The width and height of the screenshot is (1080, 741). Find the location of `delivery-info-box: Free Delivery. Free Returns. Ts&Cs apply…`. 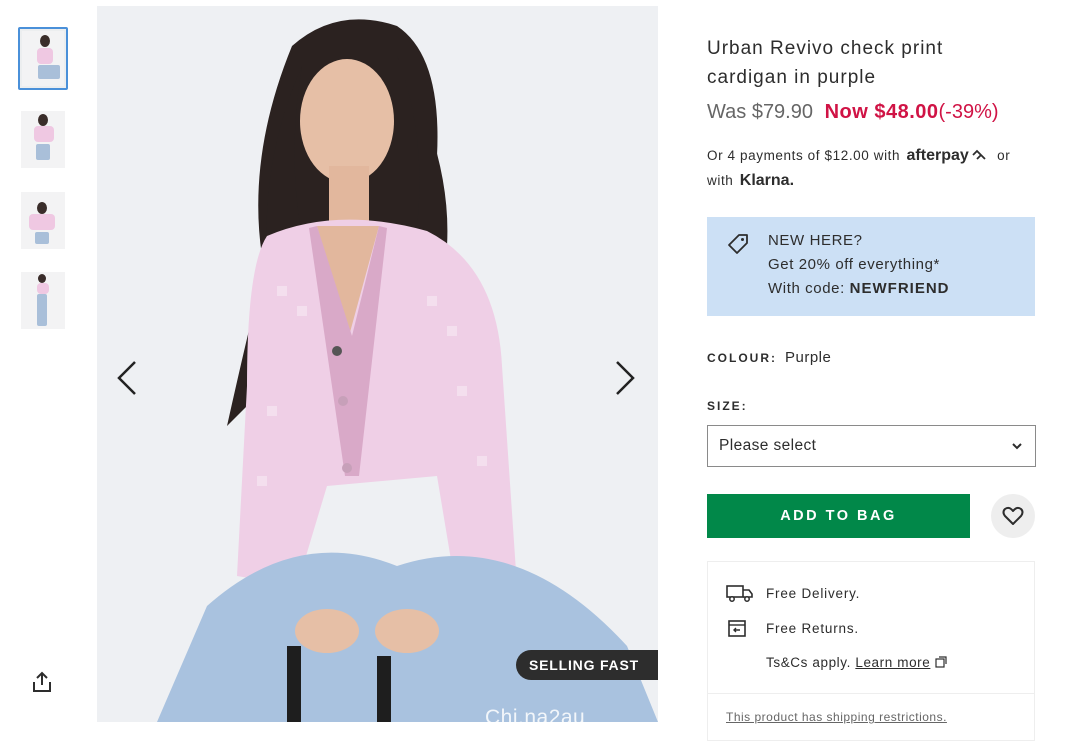

delivery-info-box: Free Delivery. Free Returns. Ts&Cs apply… is located at coordinates (871, 651).